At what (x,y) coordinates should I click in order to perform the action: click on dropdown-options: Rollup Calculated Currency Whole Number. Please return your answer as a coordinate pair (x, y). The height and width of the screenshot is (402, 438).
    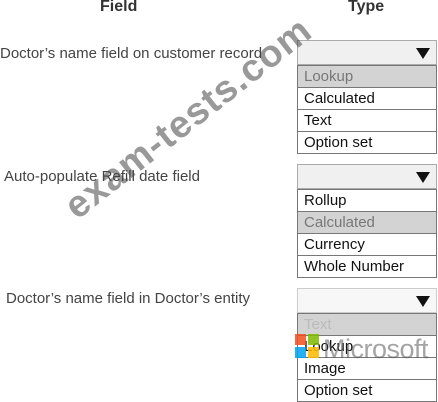
    Looking at the image, I should click on (367, 233).